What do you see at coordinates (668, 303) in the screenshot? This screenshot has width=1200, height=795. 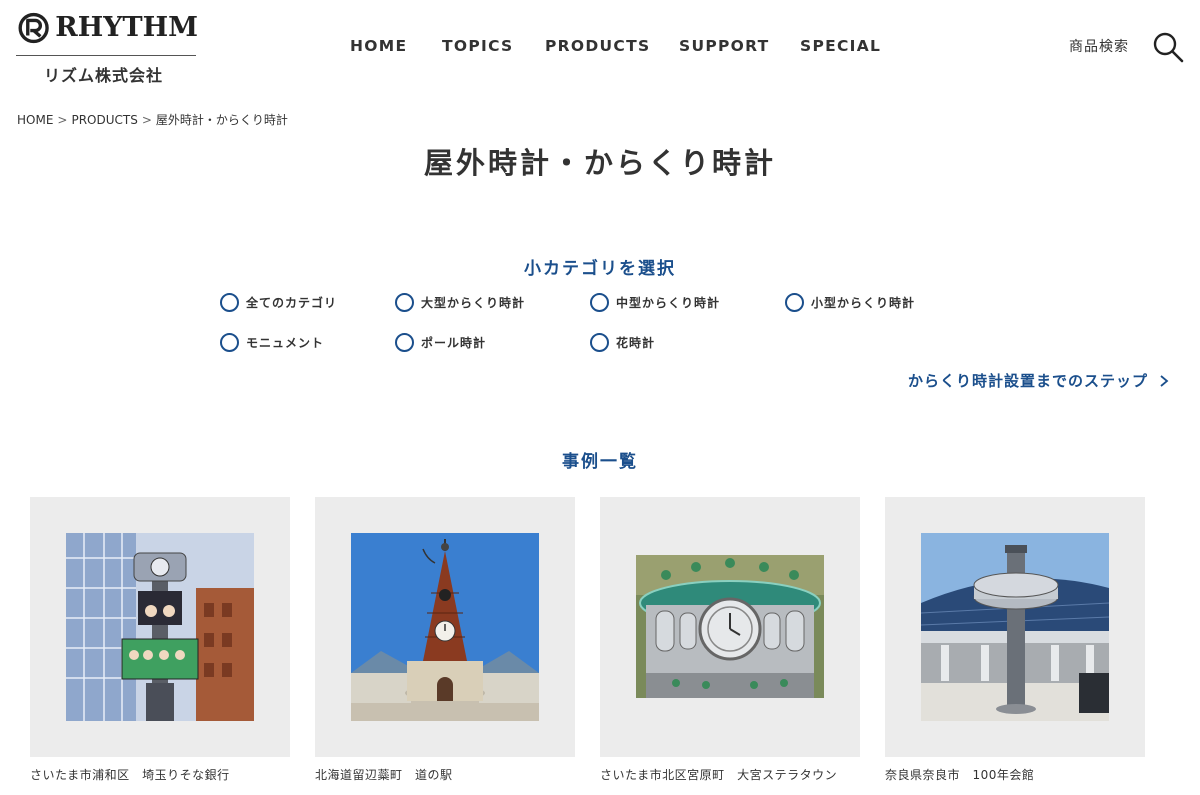 I see `category-option-label: 中型からくり時計` at bounding box center [668, 303].